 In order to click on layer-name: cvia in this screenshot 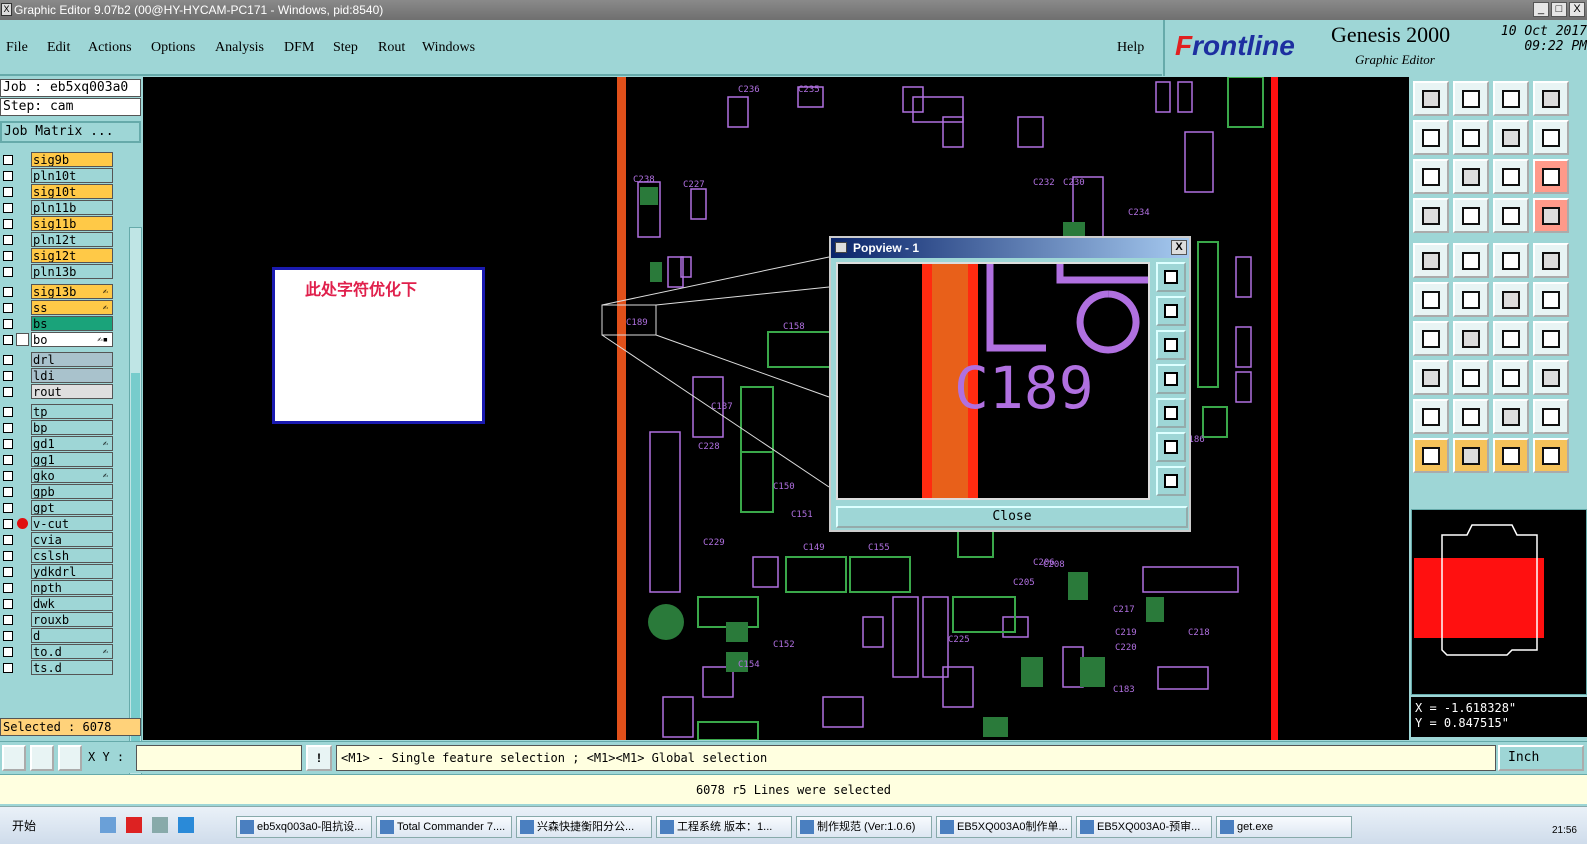, I will do `click(72, 539)`.